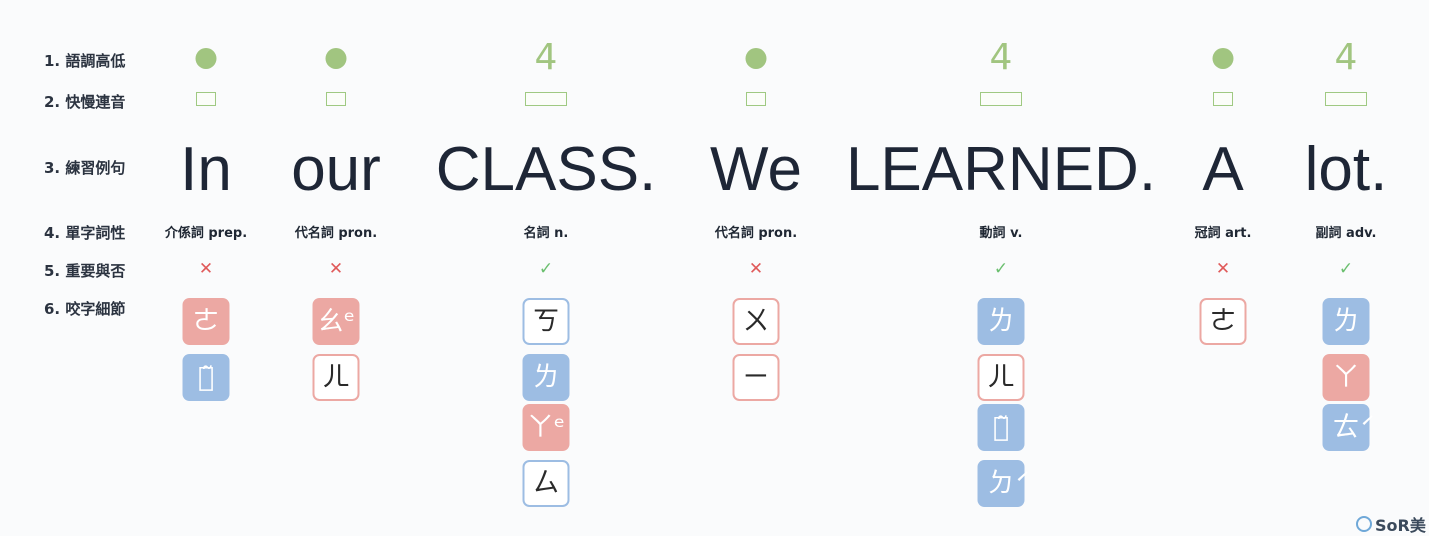  What do you see at coordinates (546, 321) in the screenshot?
I see `phonetic-tile: ㄎ` at bounding box center [546, 321].